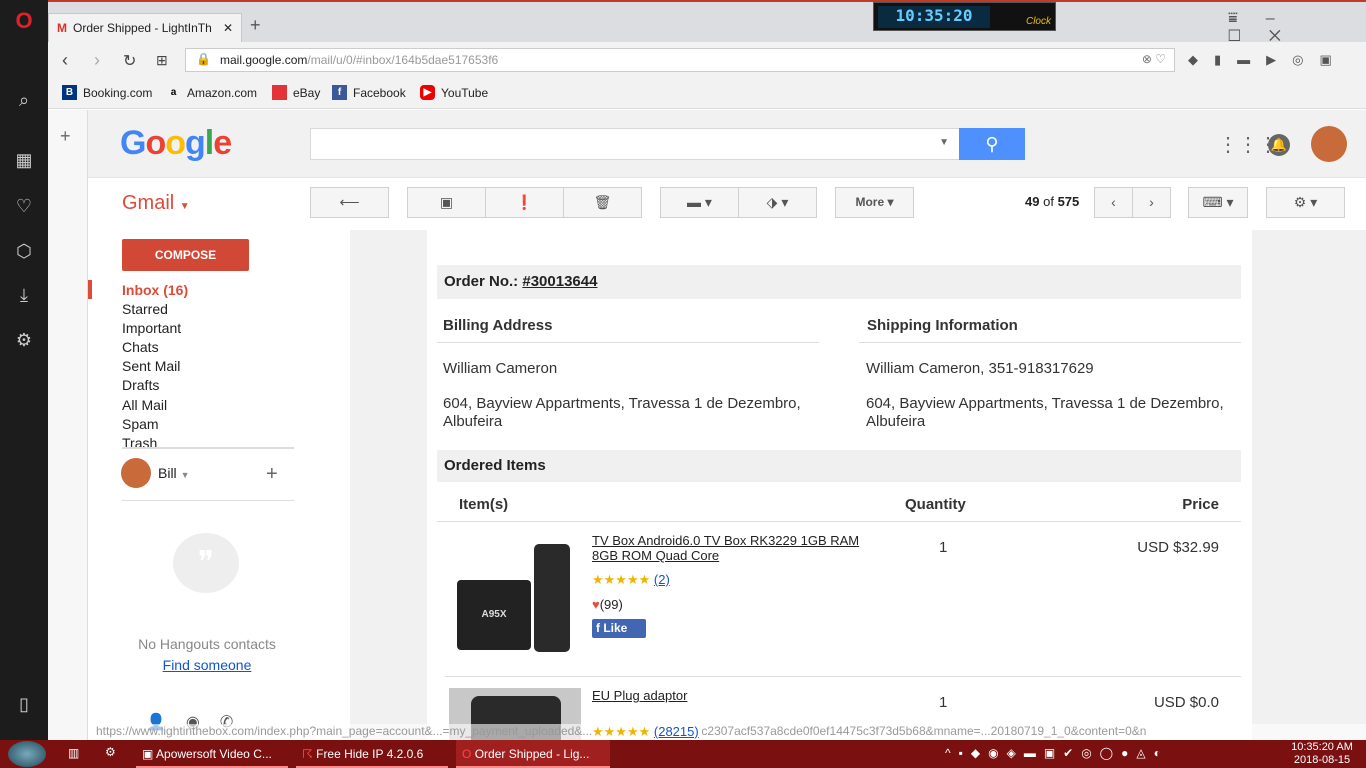 This screenshot has height=768, width=1366. Describe the element at coordinates (1154, 59) in the screenshot. I see `bookmark-heart-icon: ⊗ ♡` at that location.